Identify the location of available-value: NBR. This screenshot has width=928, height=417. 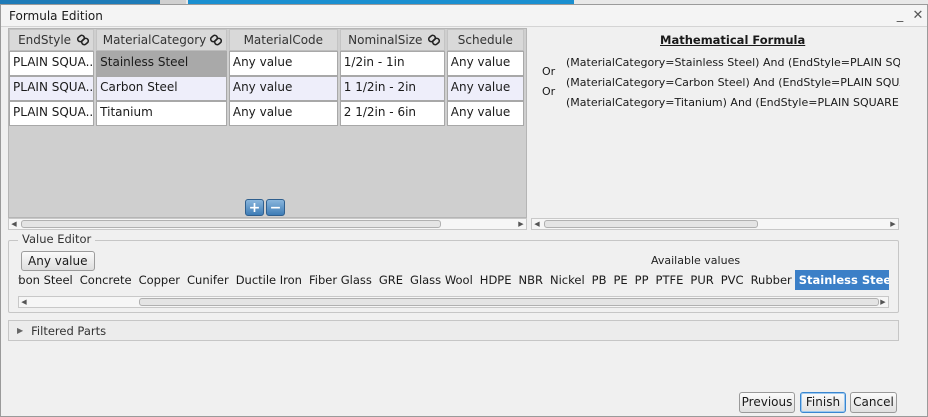
(530, 280).